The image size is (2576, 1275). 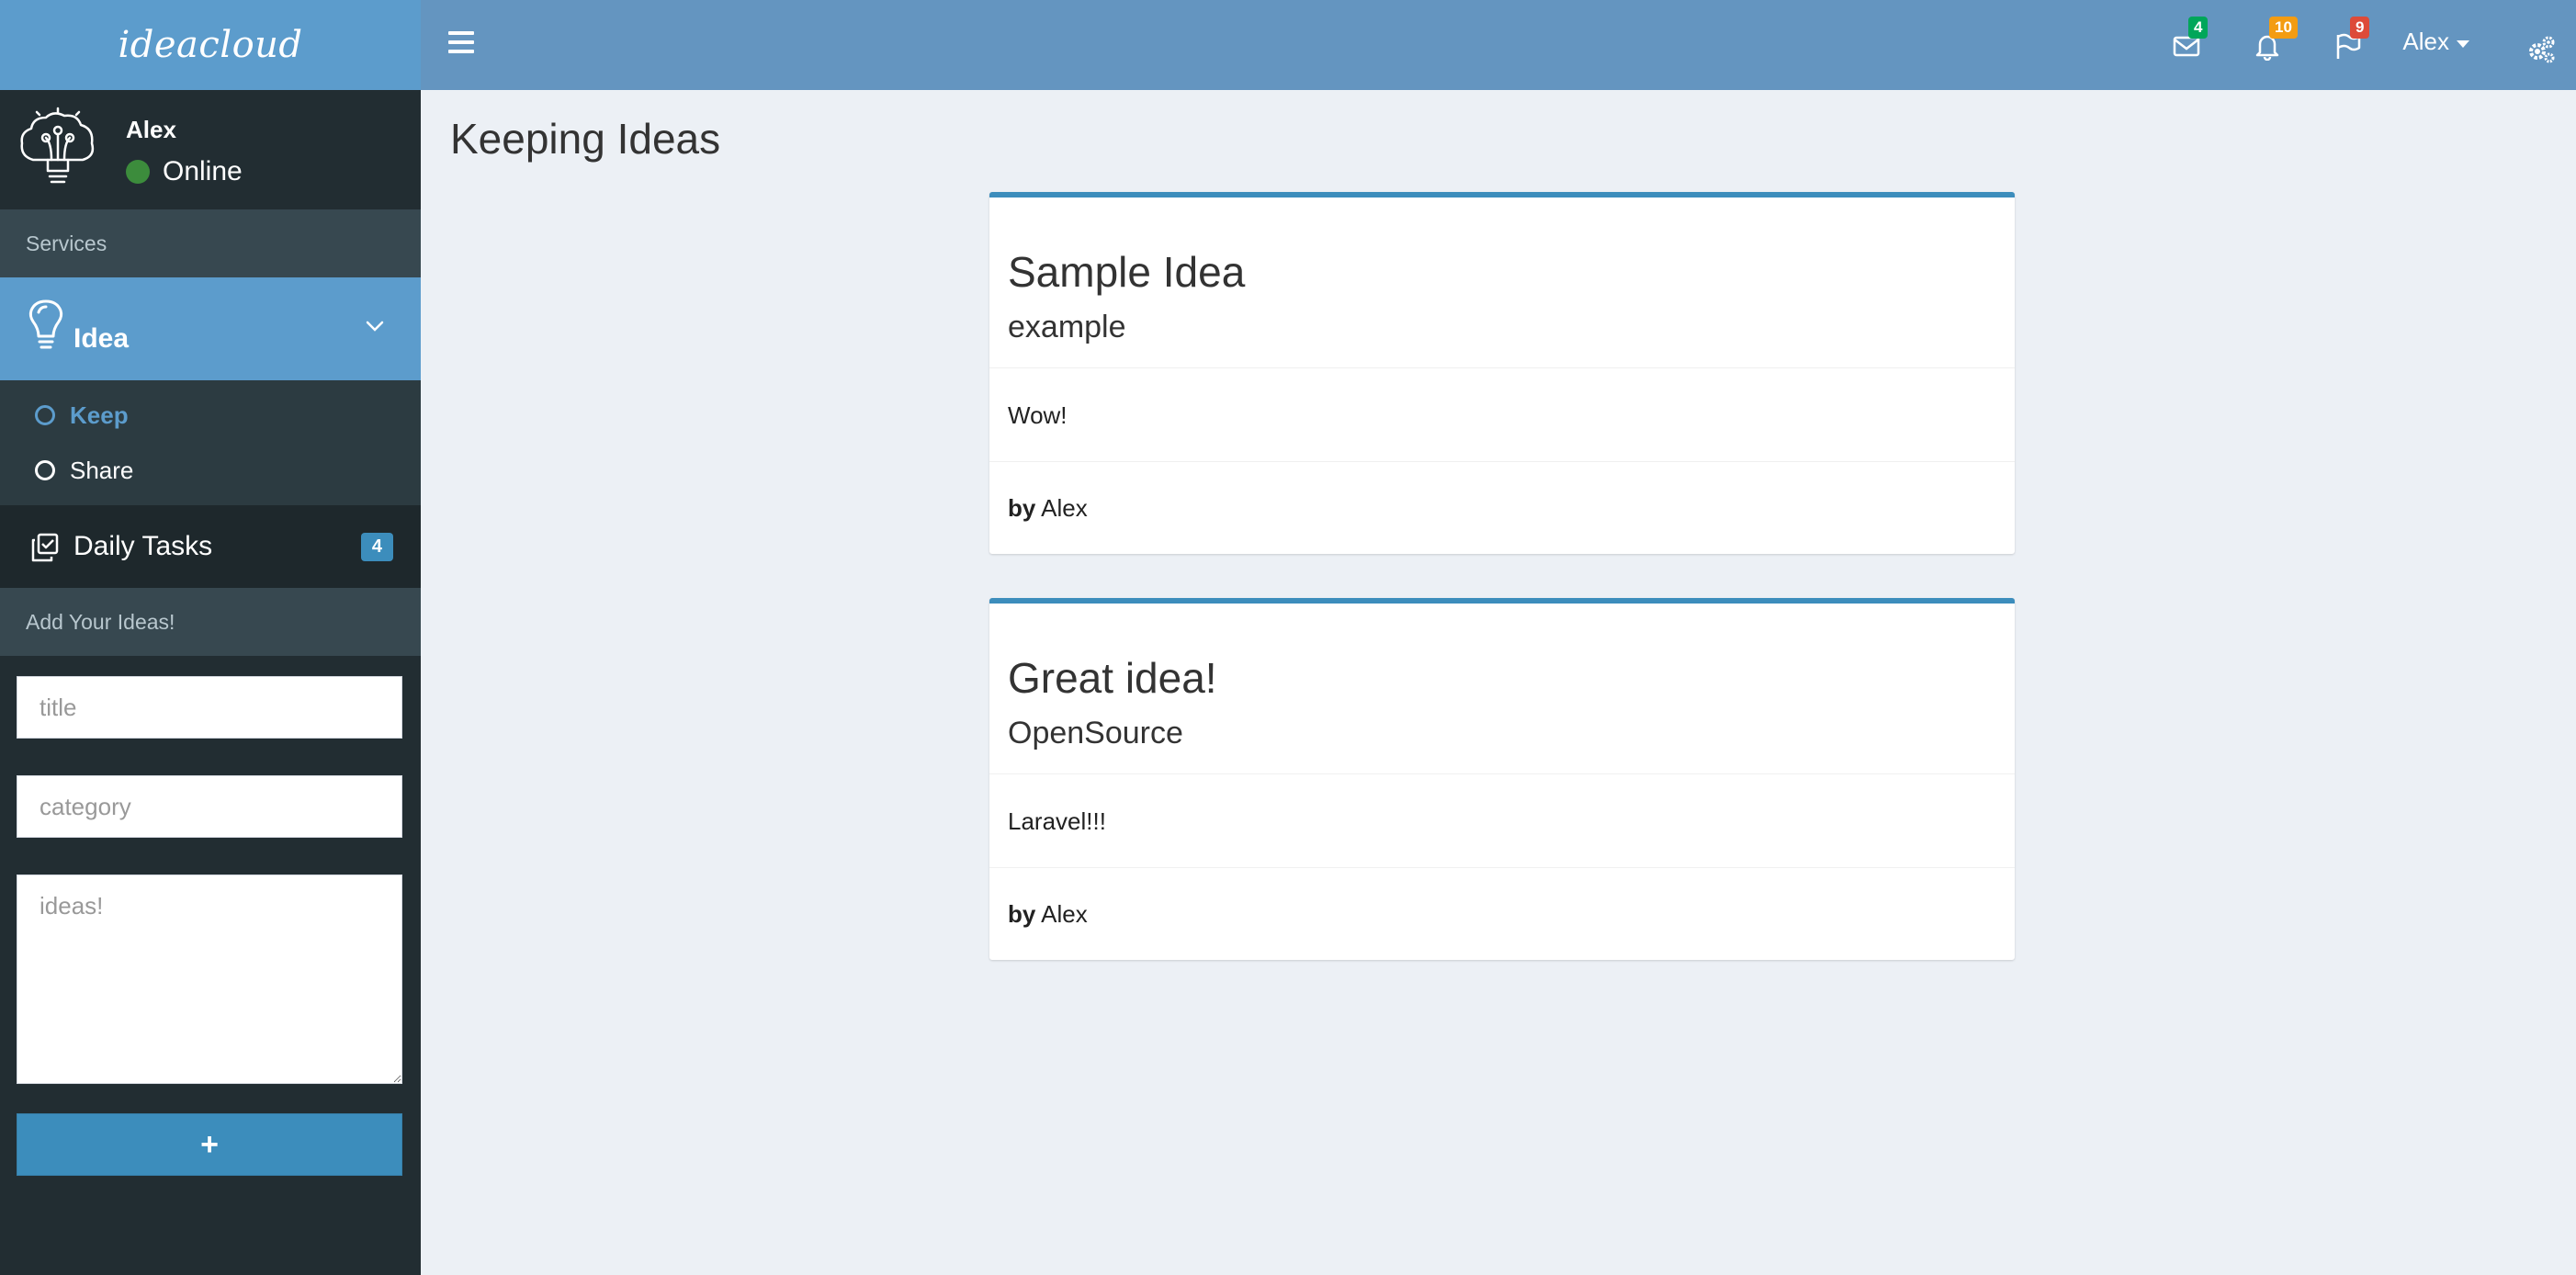 I want to click on idea-card-title: Sample Idea, so click(x=1127, y=272).